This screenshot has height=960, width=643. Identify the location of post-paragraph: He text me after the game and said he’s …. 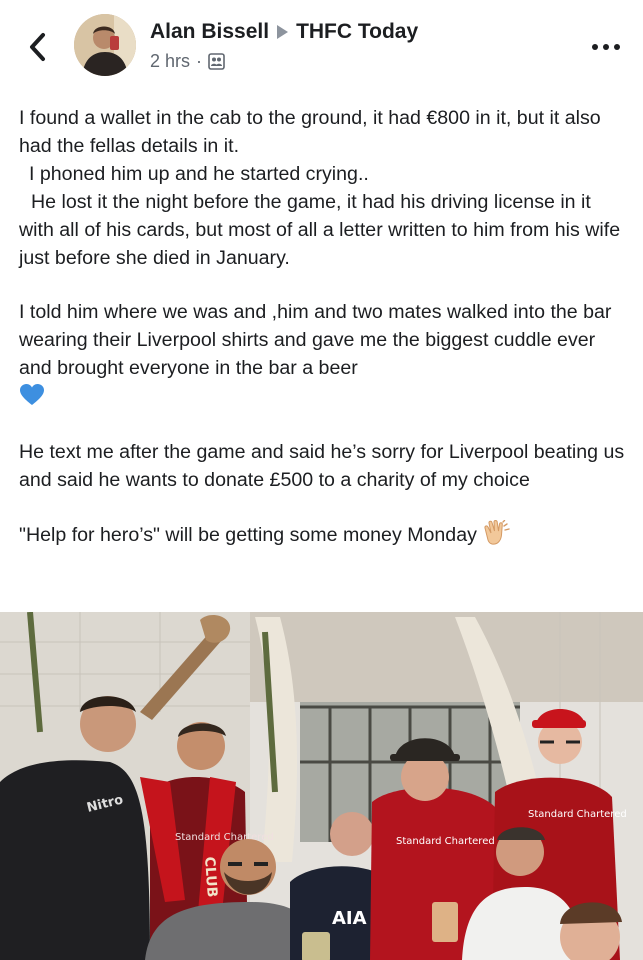
(322, 466).